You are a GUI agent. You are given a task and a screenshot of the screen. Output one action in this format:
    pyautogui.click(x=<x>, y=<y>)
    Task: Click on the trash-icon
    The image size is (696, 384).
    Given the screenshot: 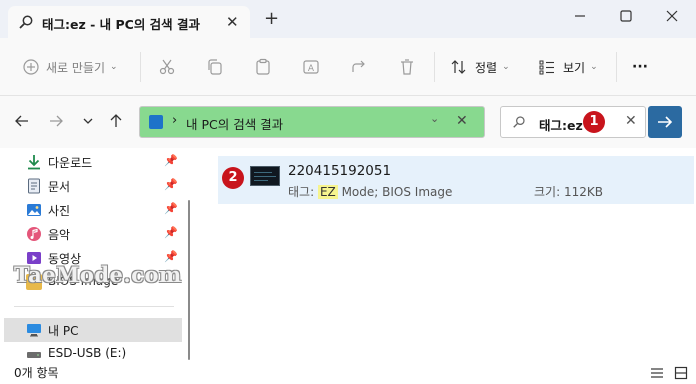 What is the action you would take?
    pyautogui.click(x=407, y=67)
    